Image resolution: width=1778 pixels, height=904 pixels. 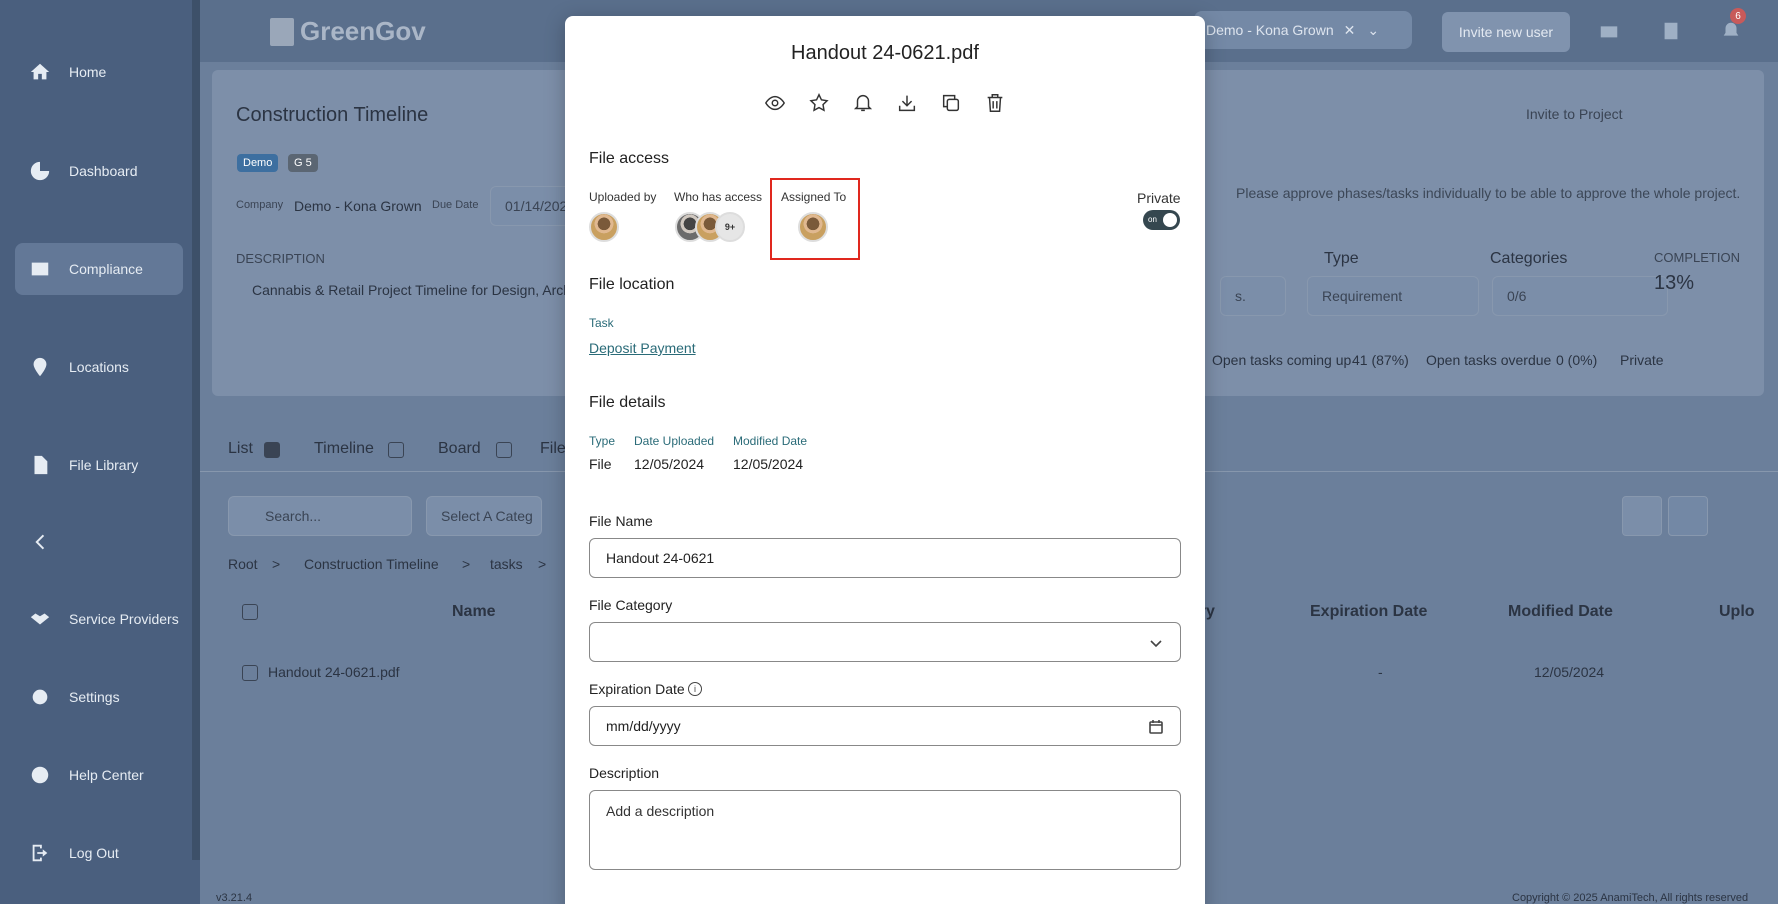 What do you see at coordinates (396, 450) in the screenshot?
I see `timeline-checkbox` at bounding box center [396, 450].